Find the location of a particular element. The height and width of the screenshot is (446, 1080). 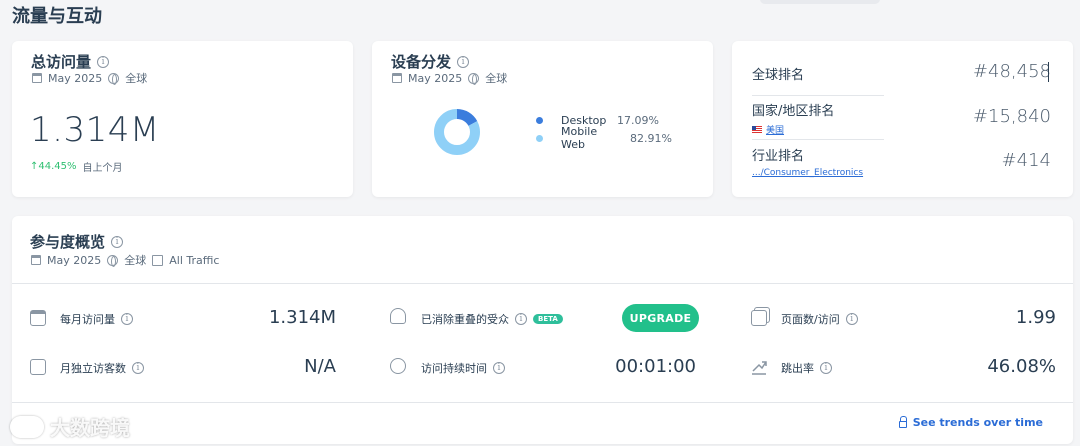

bounce-rate-label: 跳出率 i is located at coordinates (806, 368).